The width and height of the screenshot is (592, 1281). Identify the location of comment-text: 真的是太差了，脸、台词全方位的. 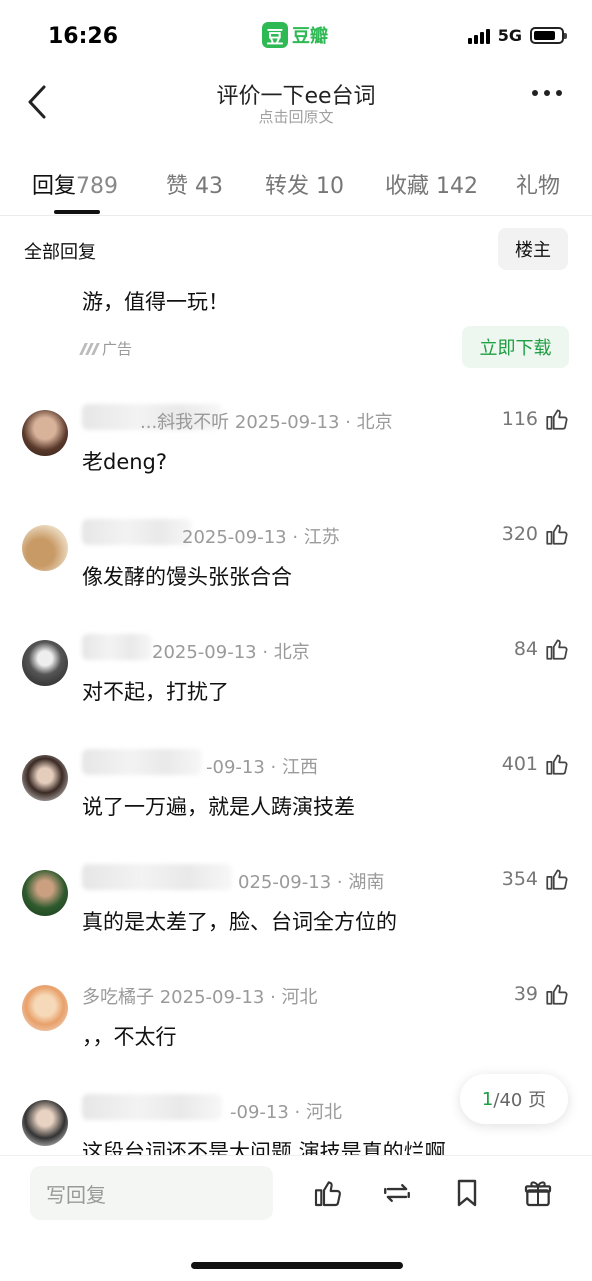
(239, 921).